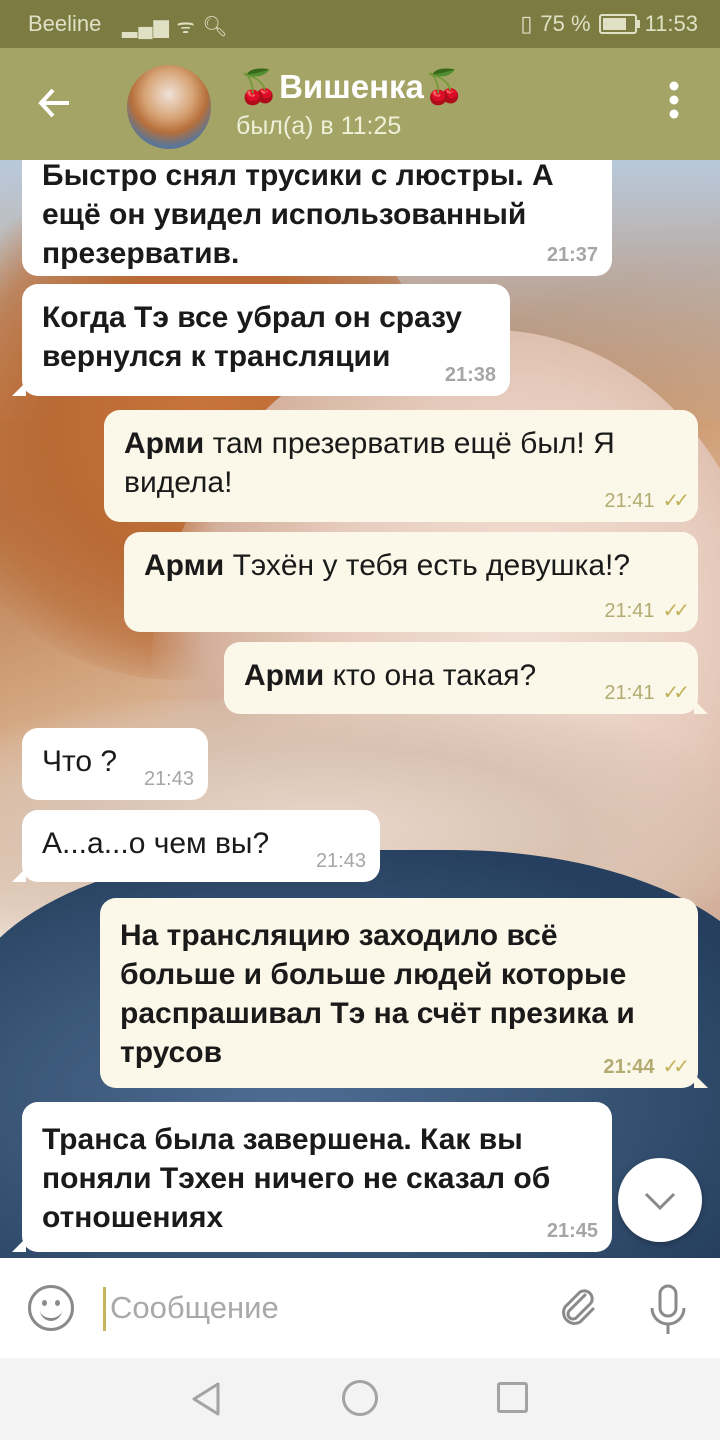  I want to click on system-nav-bar, so click(360, 1399).